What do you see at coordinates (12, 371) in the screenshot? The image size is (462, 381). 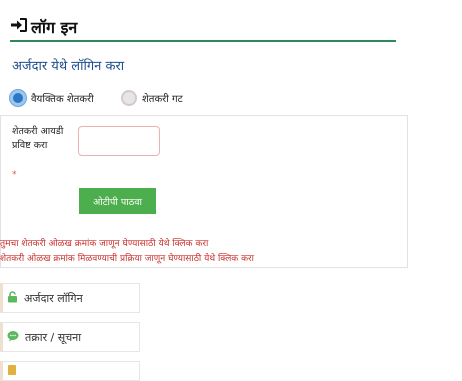 I see `document-icon` at bounding box center [12, 371].